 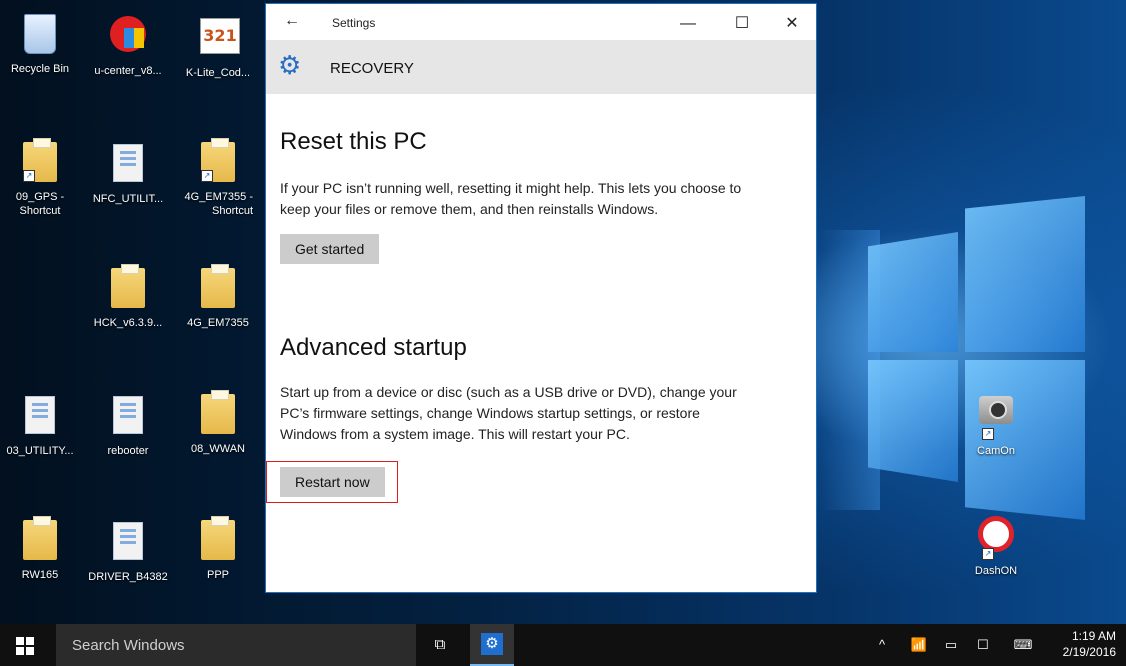 What do you see at coordinates (688, 24) in the screenshot?
I see `minimize-button: —` at bounding box center [688, 24].